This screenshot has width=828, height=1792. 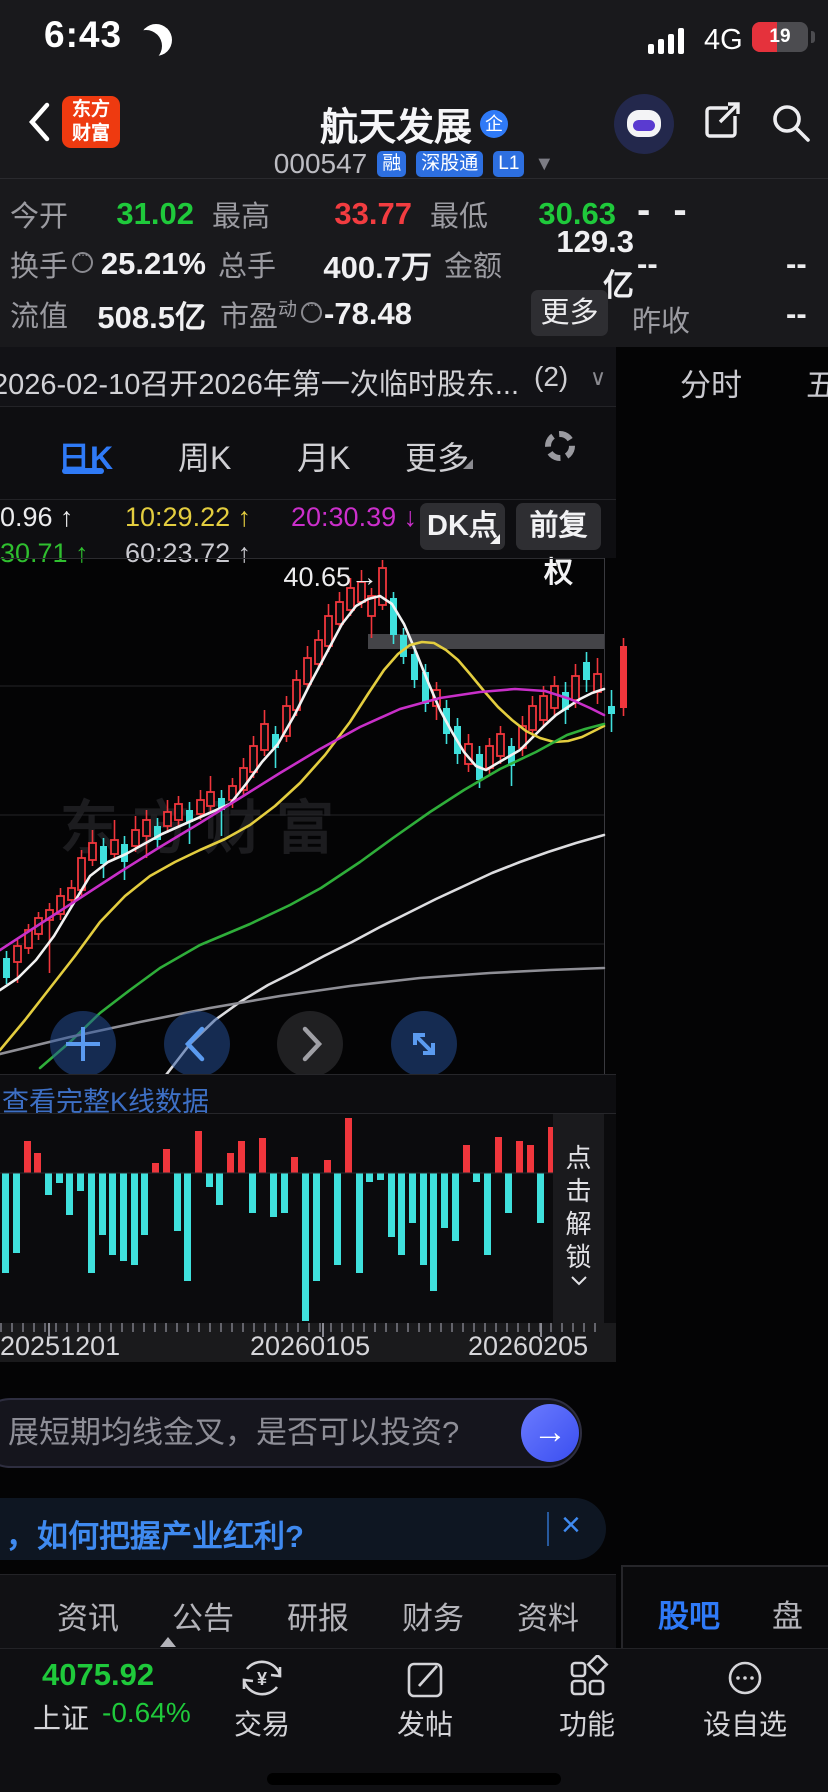 I want to click on network-type: 4G, so click(x=723, y=40).